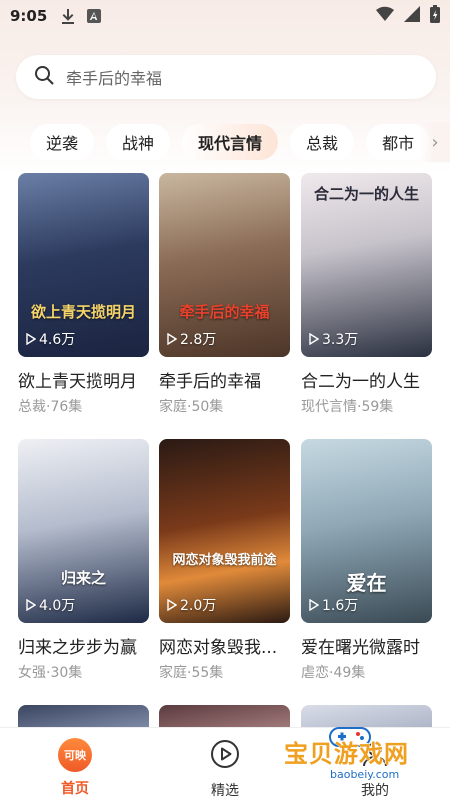 The image size is (450, 800). I want to click on watermark-url: baobeiy.com, so click(365, 774).